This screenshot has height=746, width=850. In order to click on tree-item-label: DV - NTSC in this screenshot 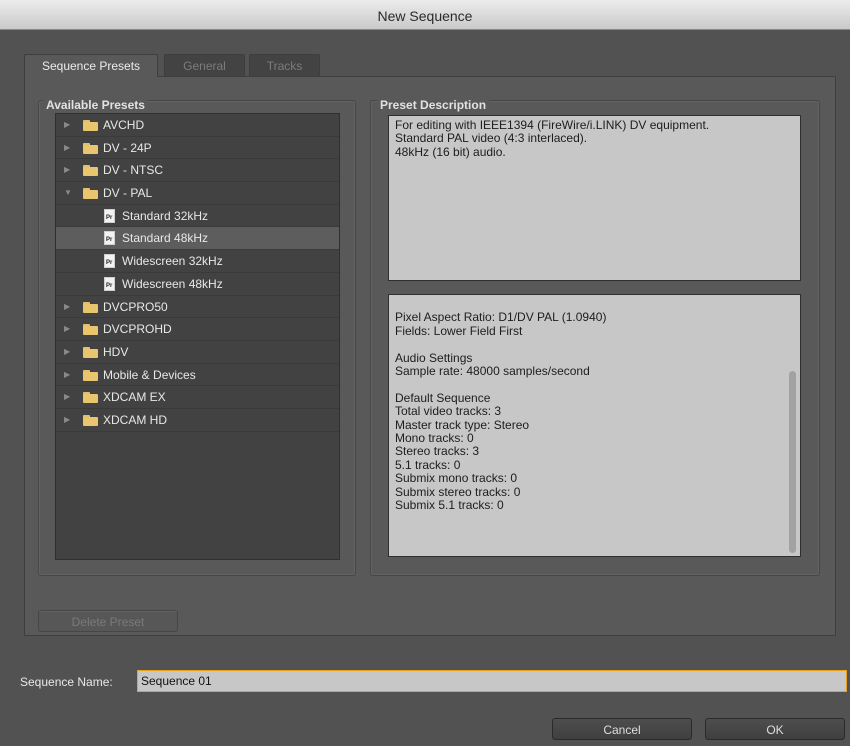, I will do `click(133, 170)`.